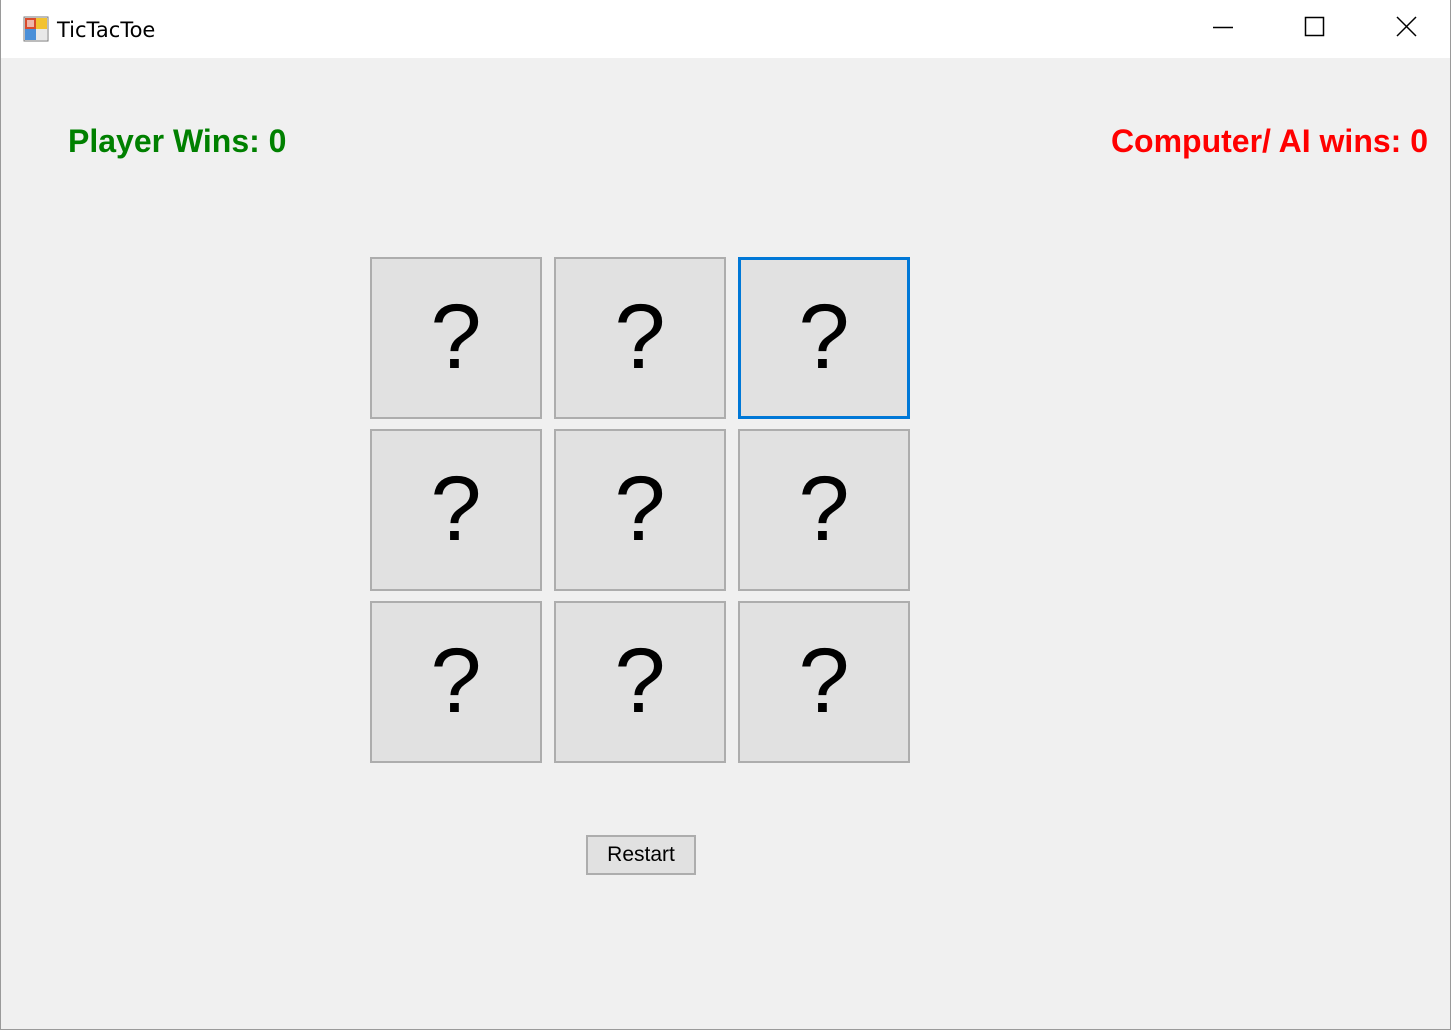 The height and width of the screenshot is (1030, 1451). I want to click on board-cell-8: ?, so click(640, 682).